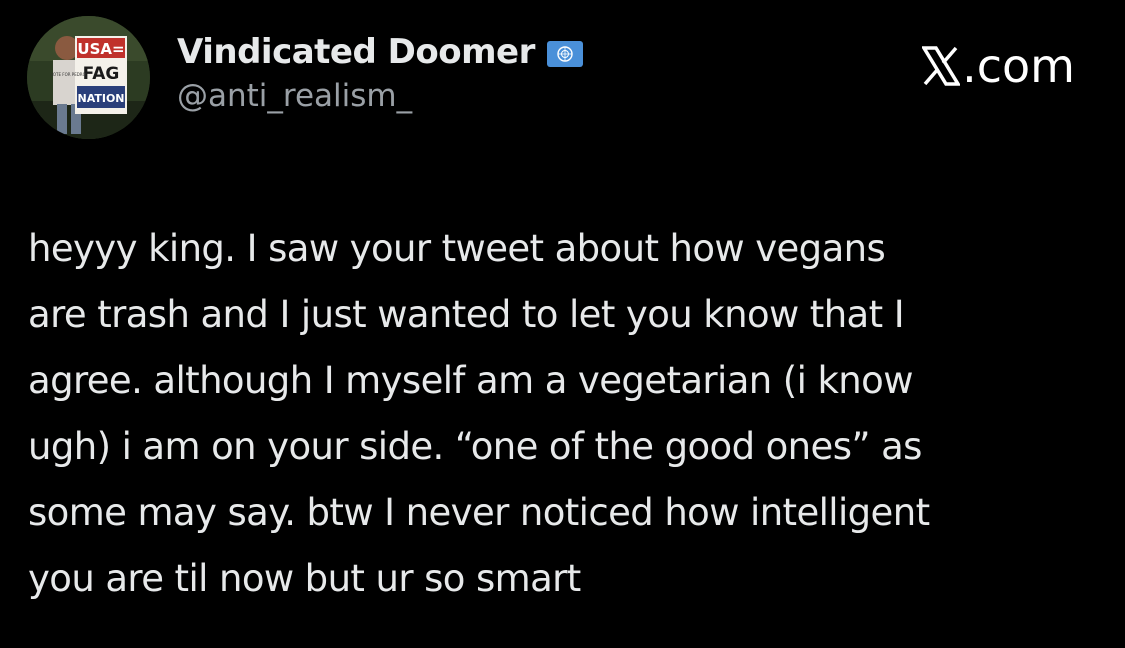 This screenshot has width=1125, height=648. I want to click on x-logo-icon, so click(941, 66).